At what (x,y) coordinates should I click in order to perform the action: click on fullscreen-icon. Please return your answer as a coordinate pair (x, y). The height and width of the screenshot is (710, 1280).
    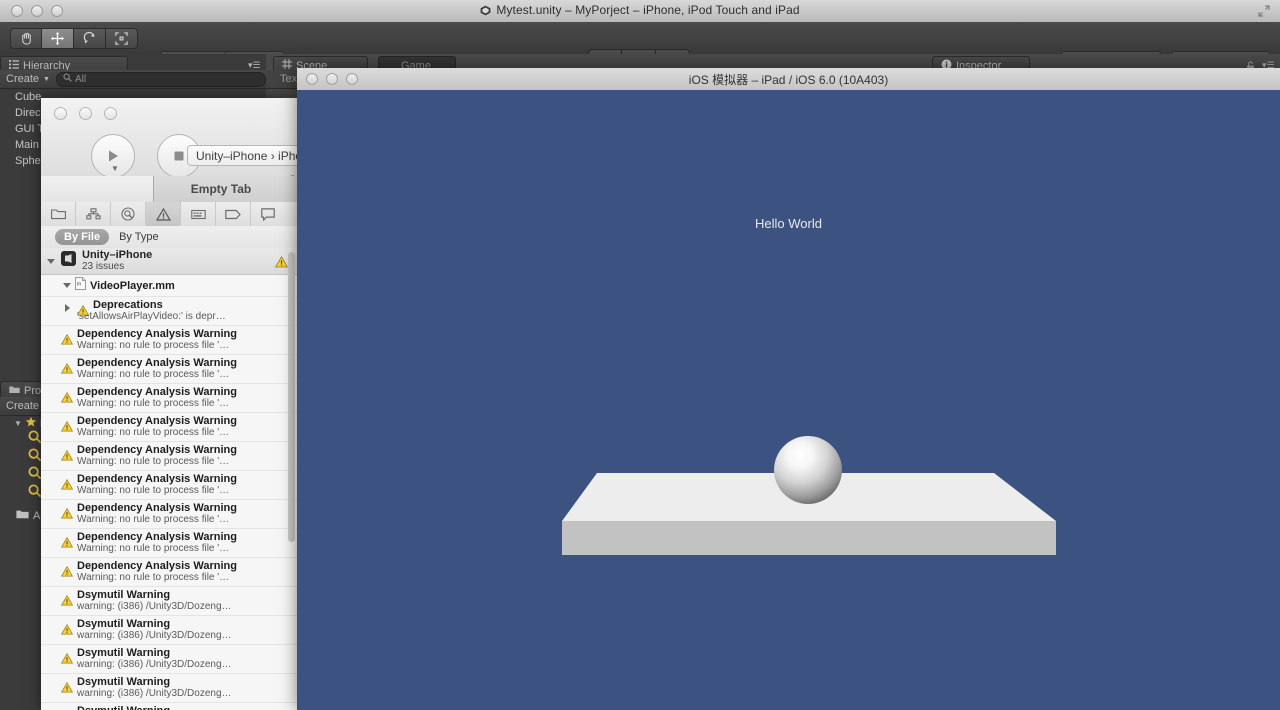
    Looking at the image, I should click on (1264, 11).